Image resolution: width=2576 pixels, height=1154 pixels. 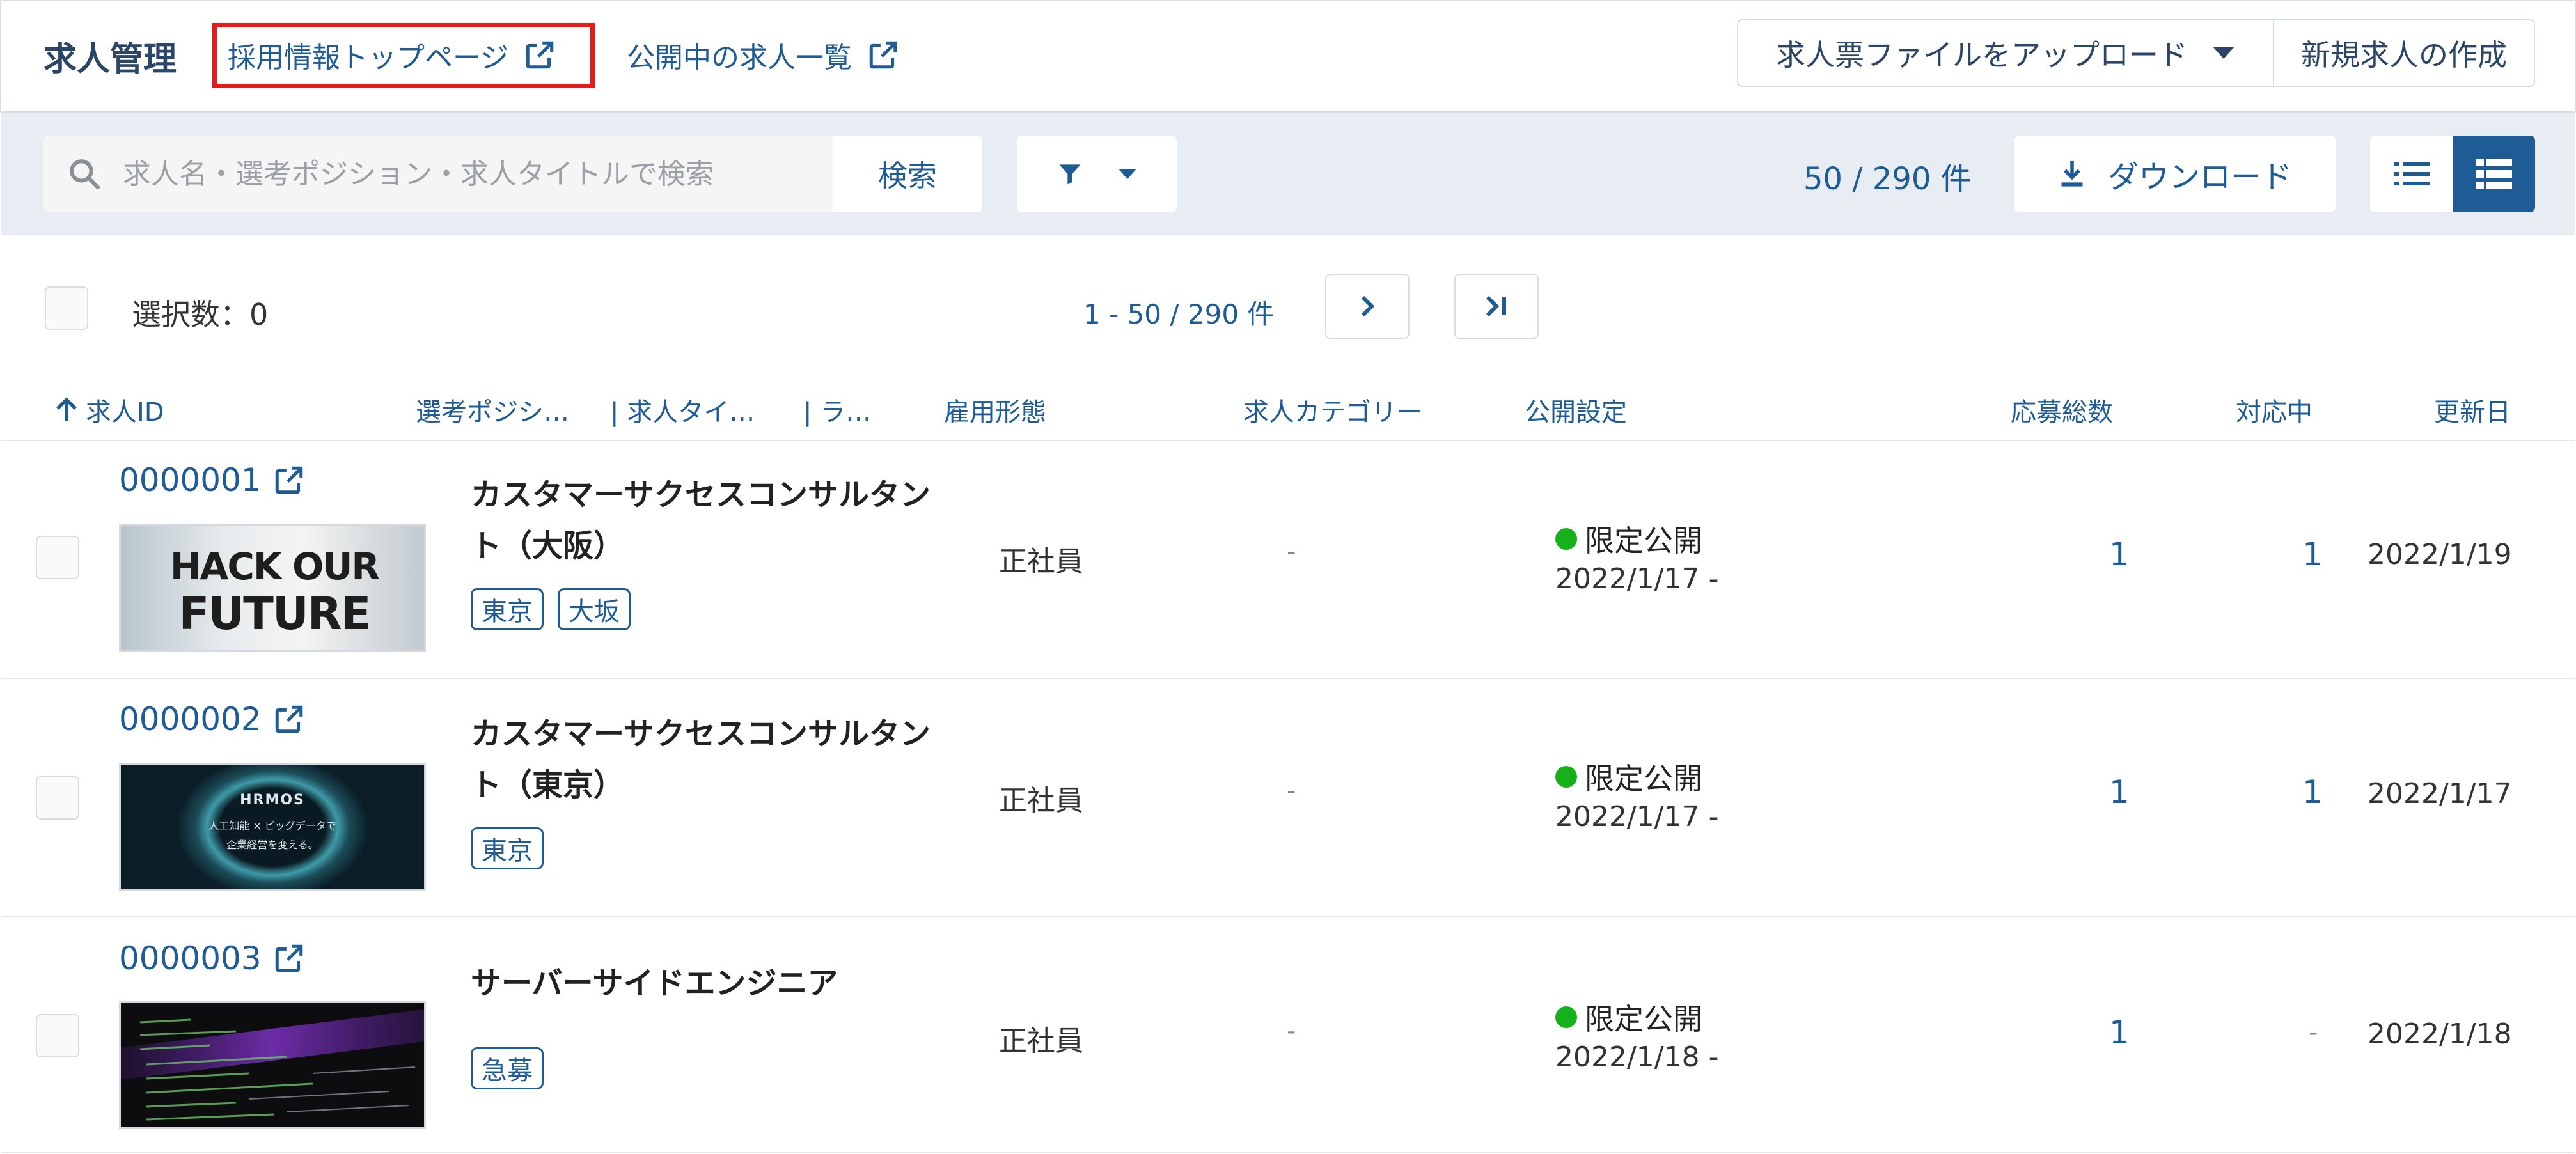 I want to click on updated-date: 2022/1/17, so click(x=2440, y=793).